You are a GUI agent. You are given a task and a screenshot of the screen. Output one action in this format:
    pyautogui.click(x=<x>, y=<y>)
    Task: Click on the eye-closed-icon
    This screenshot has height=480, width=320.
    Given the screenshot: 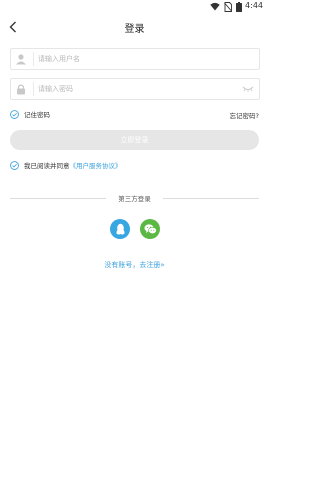 What is the action you would take?
    pyautogui.click(x=248, y=89)
    